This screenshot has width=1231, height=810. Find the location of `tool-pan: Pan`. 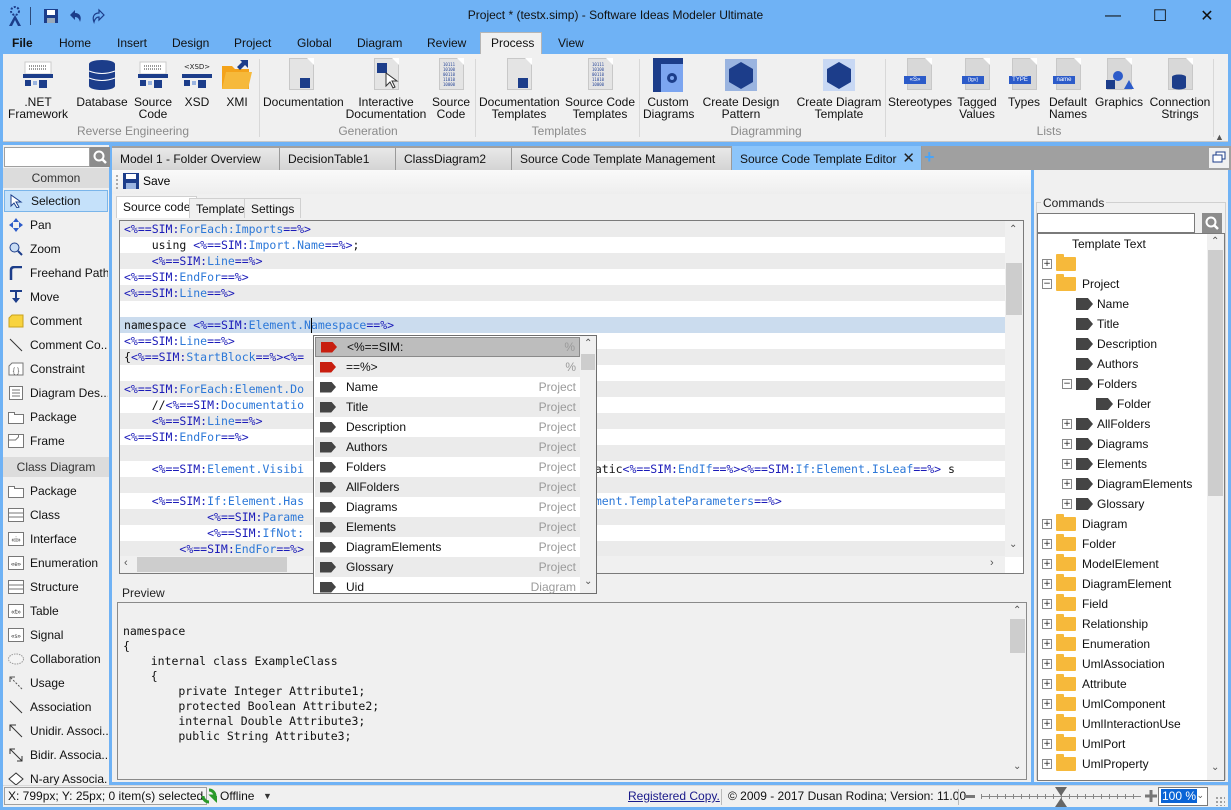

tool-pan: Pan is located at coordinates (56, 225).